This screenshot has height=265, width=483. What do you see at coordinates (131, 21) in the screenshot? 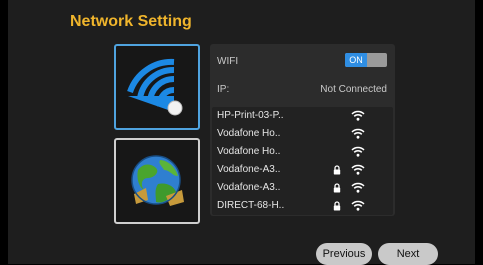
I see `page-title: Network Setting` at bounding box center [131, 21].